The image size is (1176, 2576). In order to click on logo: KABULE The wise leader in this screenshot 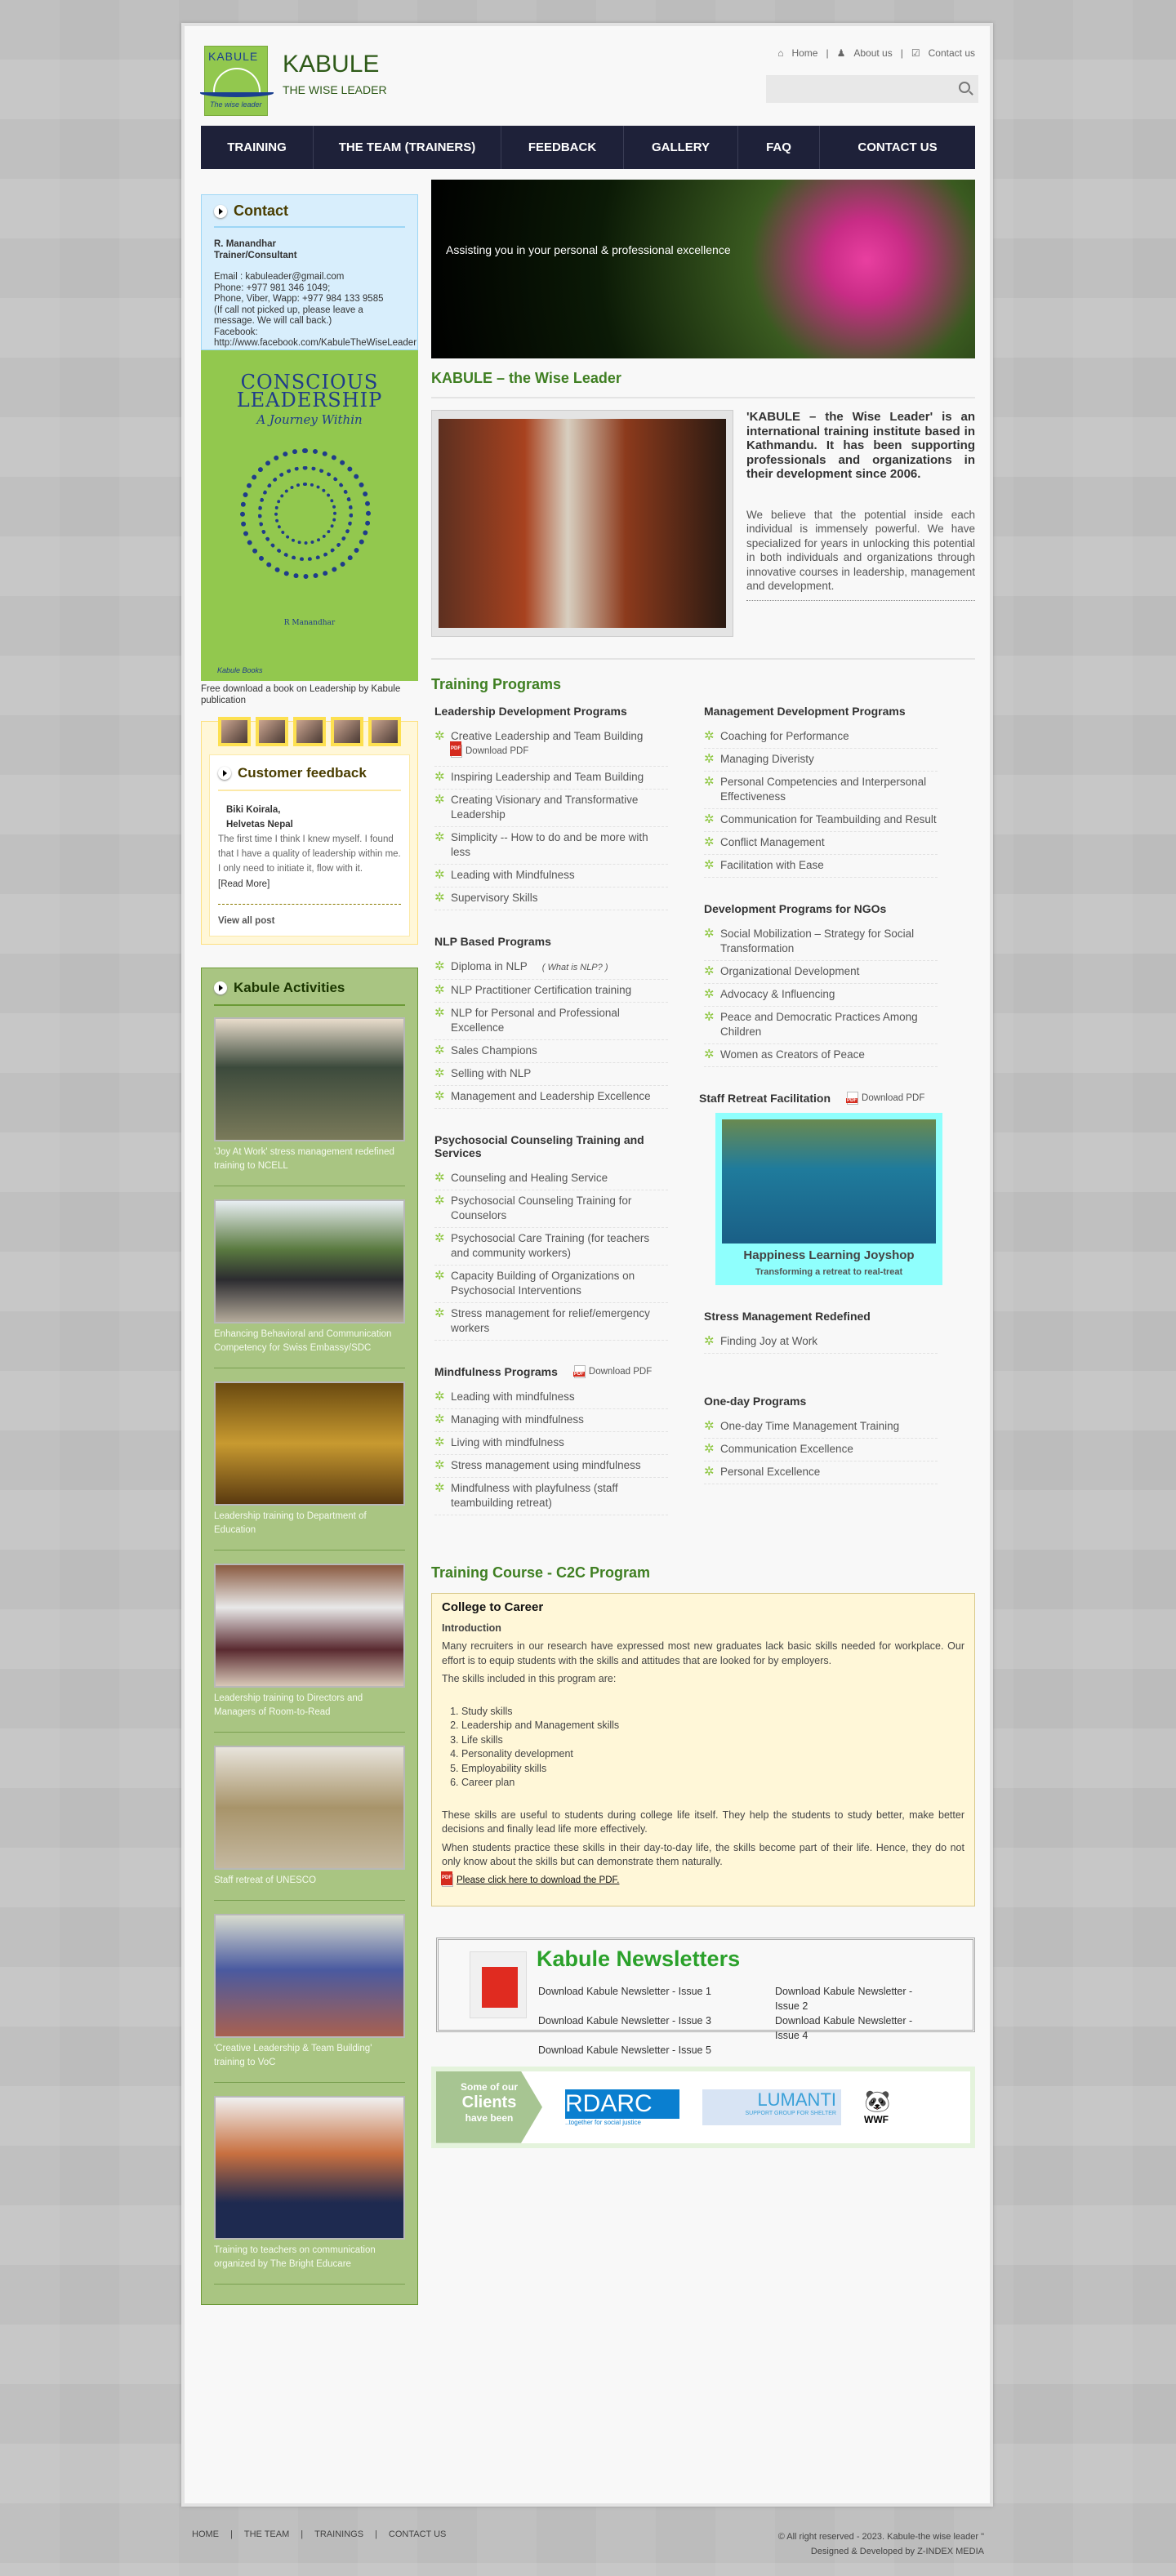, I will do `click(237, 81)`.